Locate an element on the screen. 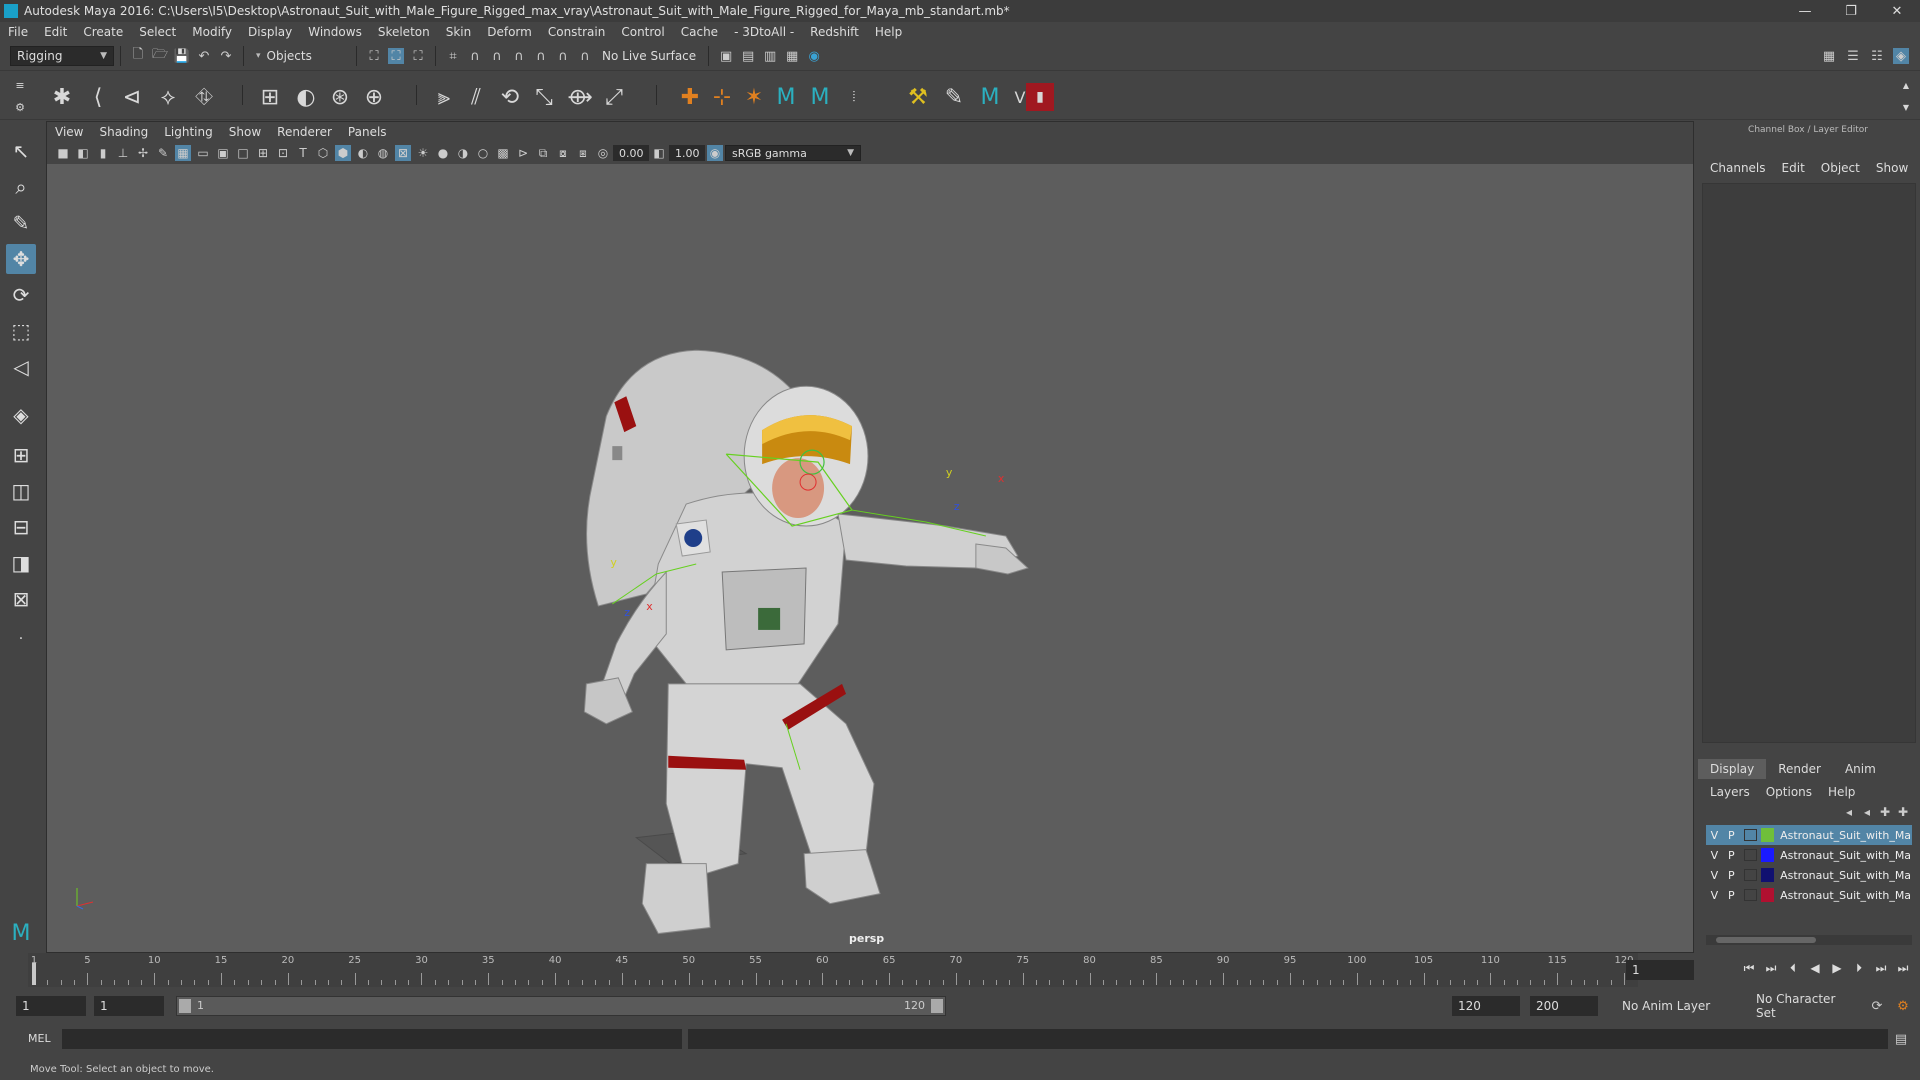 The height and width of the screenshot is (1080, 1920). selection-mode-dropdown: ▾ Objects is located at coordinates (300, 56).